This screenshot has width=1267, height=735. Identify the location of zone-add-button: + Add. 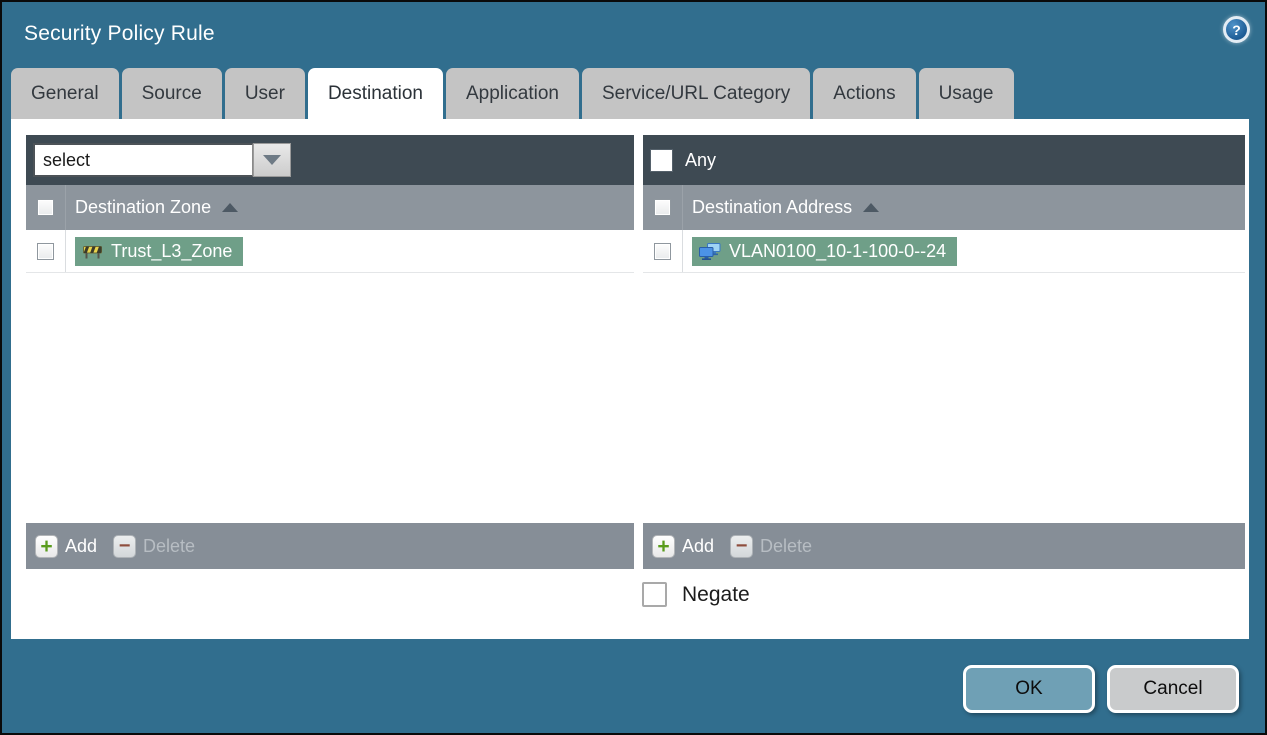
(66, 546).